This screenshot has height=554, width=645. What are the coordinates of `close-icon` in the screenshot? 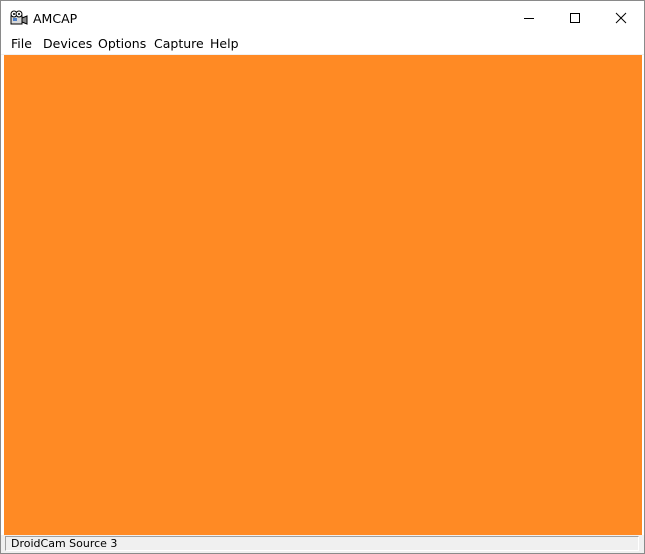 It's located at (621, 17).